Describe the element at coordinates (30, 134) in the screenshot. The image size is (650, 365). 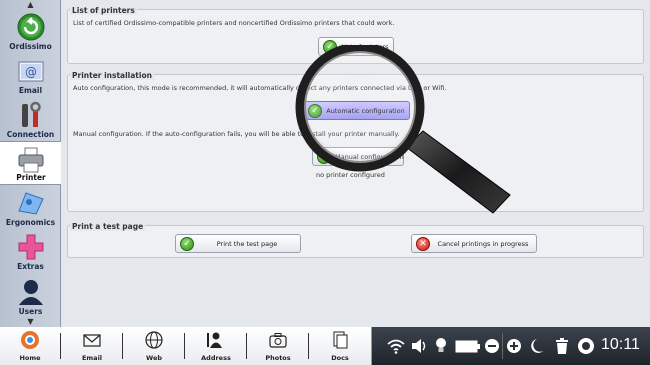
I see `sidebar-item-label: Connection` at that location.